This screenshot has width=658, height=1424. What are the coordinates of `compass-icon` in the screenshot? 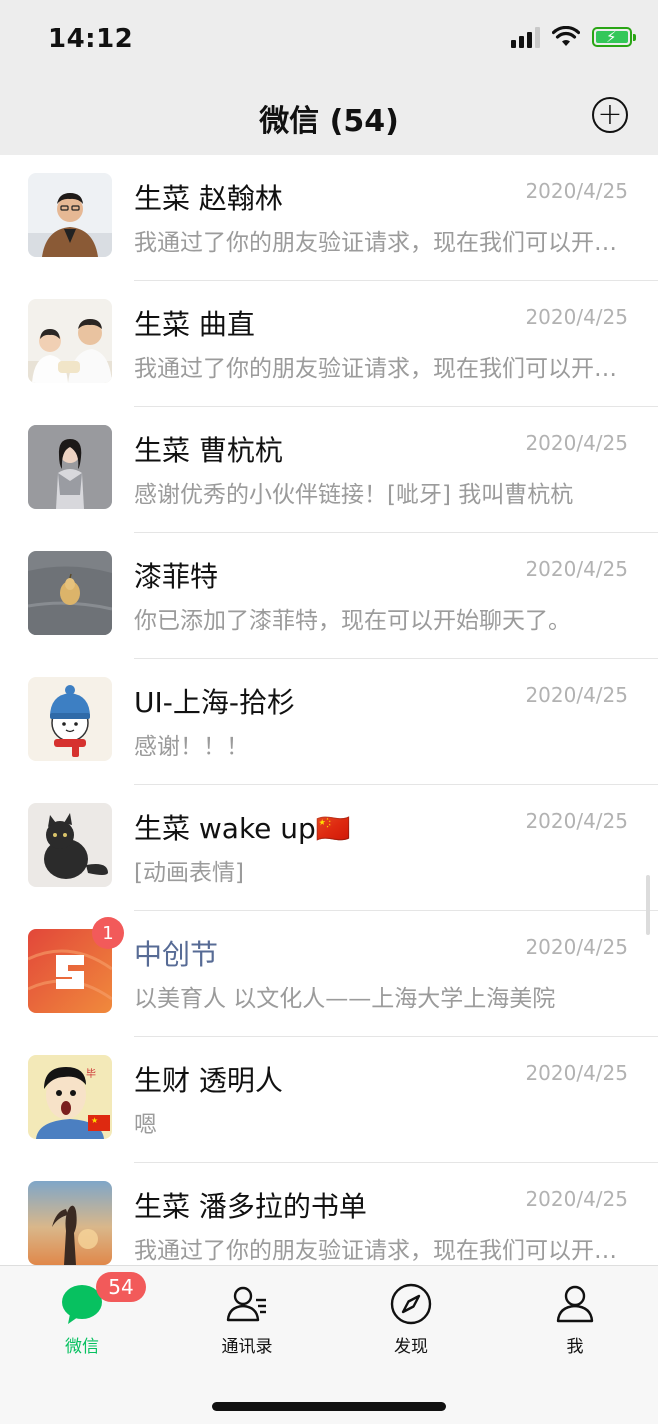 It's located at (411, 1304).